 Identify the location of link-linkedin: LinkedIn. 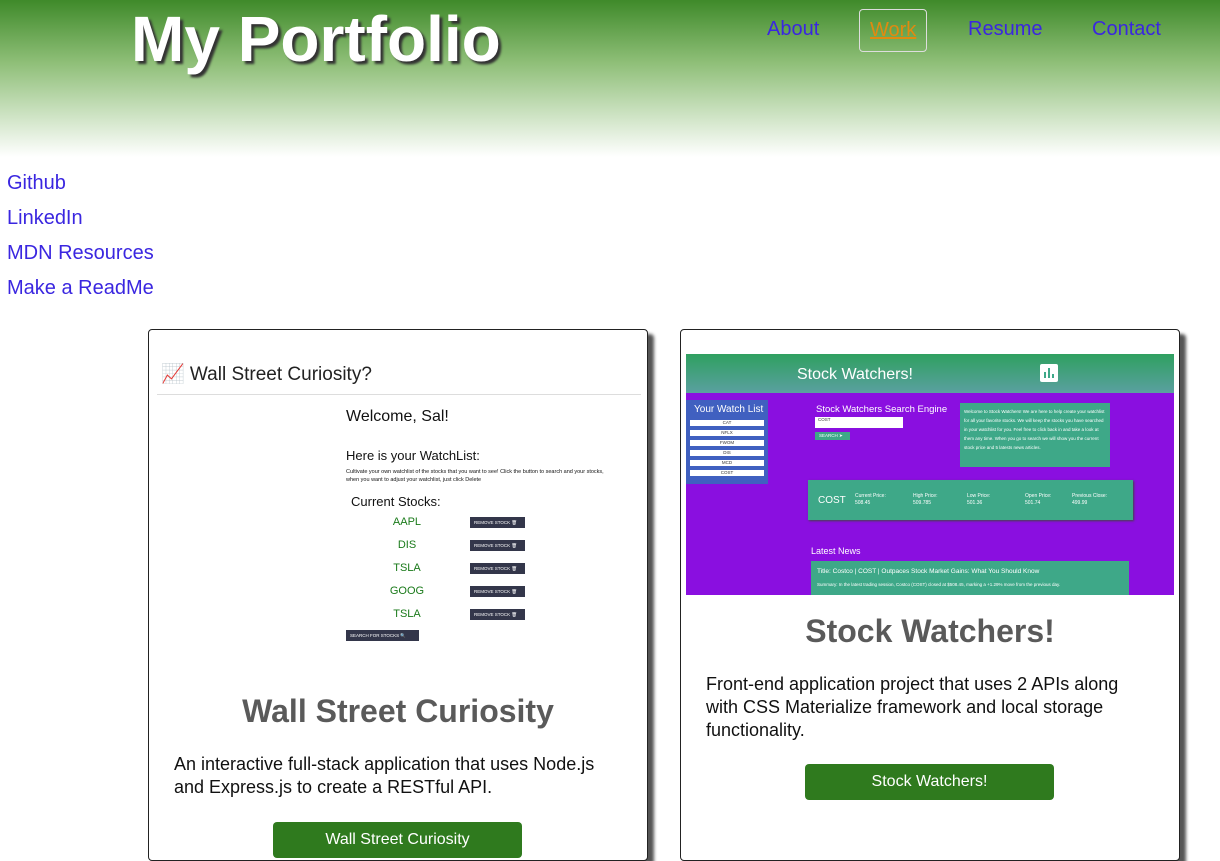
(80, 224).